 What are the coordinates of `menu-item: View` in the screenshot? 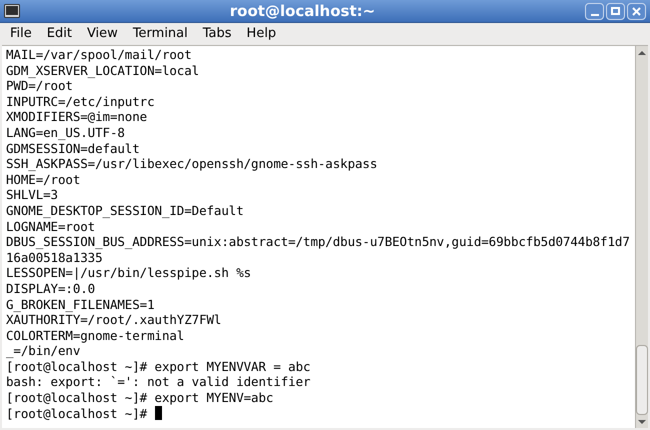 It's located at (102, 34).